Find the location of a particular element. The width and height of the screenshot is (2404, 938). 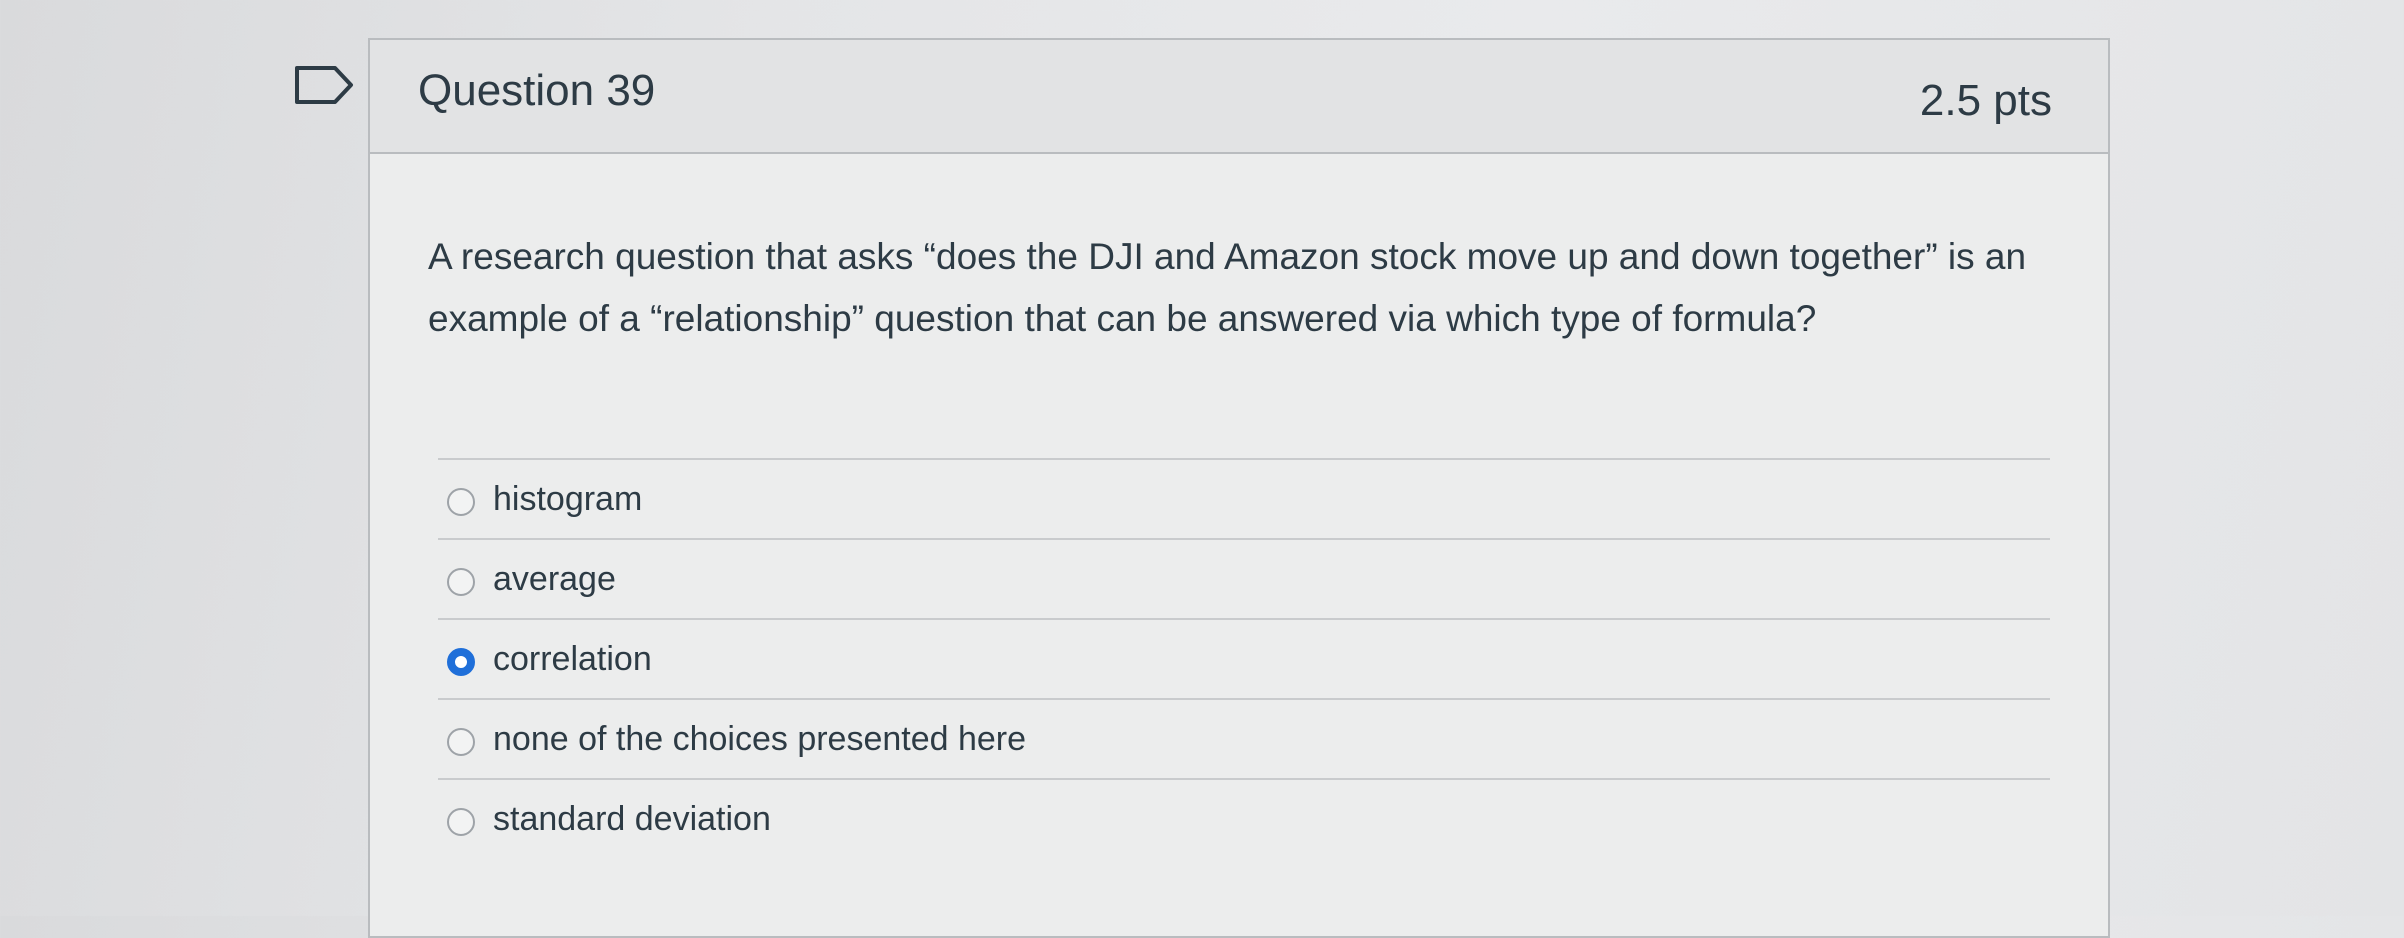

answer-option: none of the choices presented here is located at coordinates (1244, 738).